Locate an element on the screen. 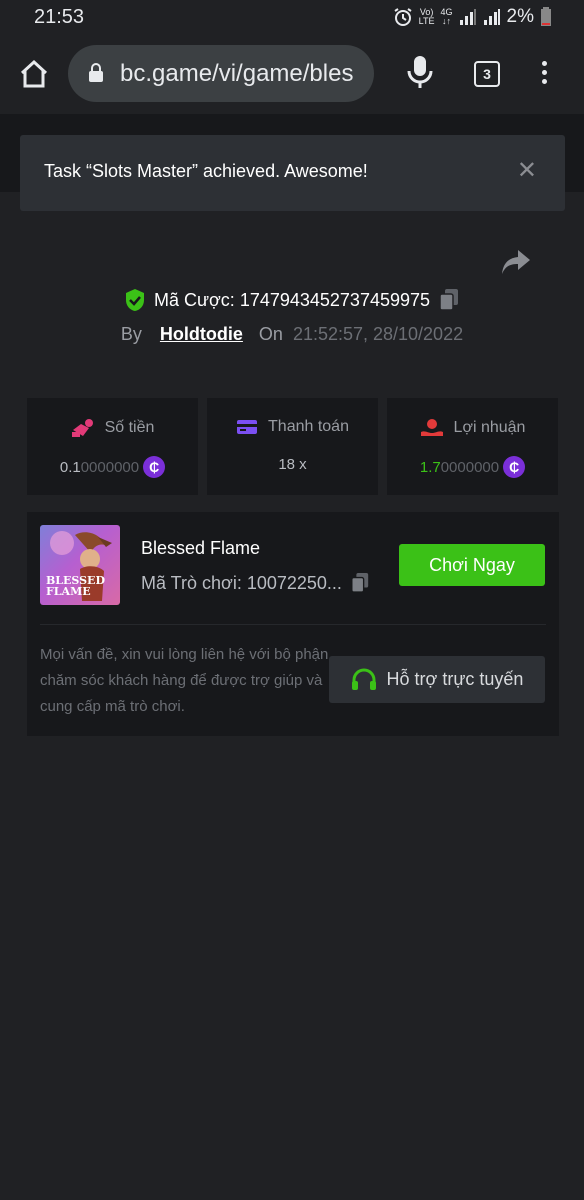 Image resolution: width=584 pixels, height=1200 pixels. stat-card-payout: Thanh toán 18 x is located at coordinates (292, 446).